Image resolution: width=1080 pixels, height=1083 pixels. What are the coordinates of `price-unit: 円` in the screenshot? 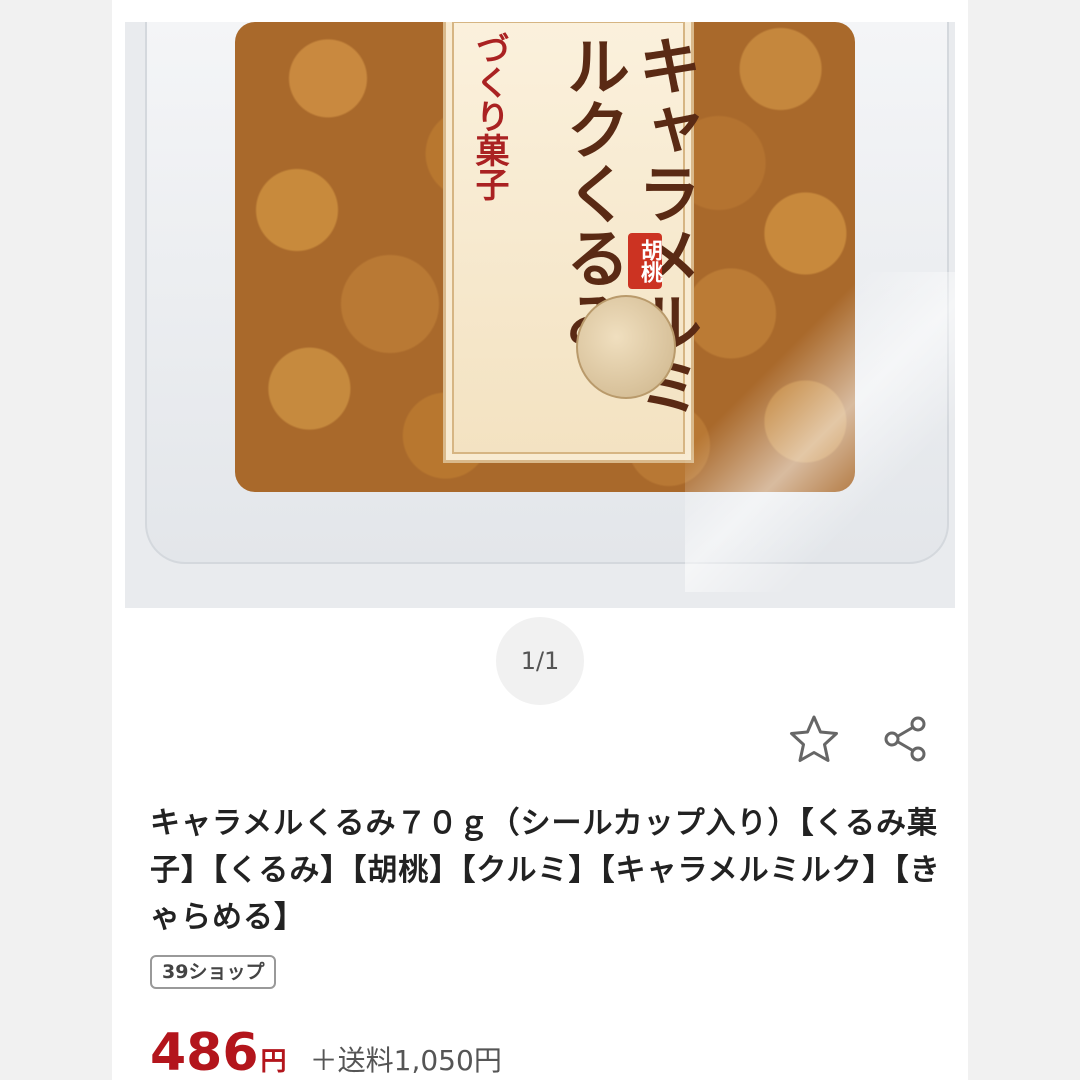 It's located at (273, 1062).